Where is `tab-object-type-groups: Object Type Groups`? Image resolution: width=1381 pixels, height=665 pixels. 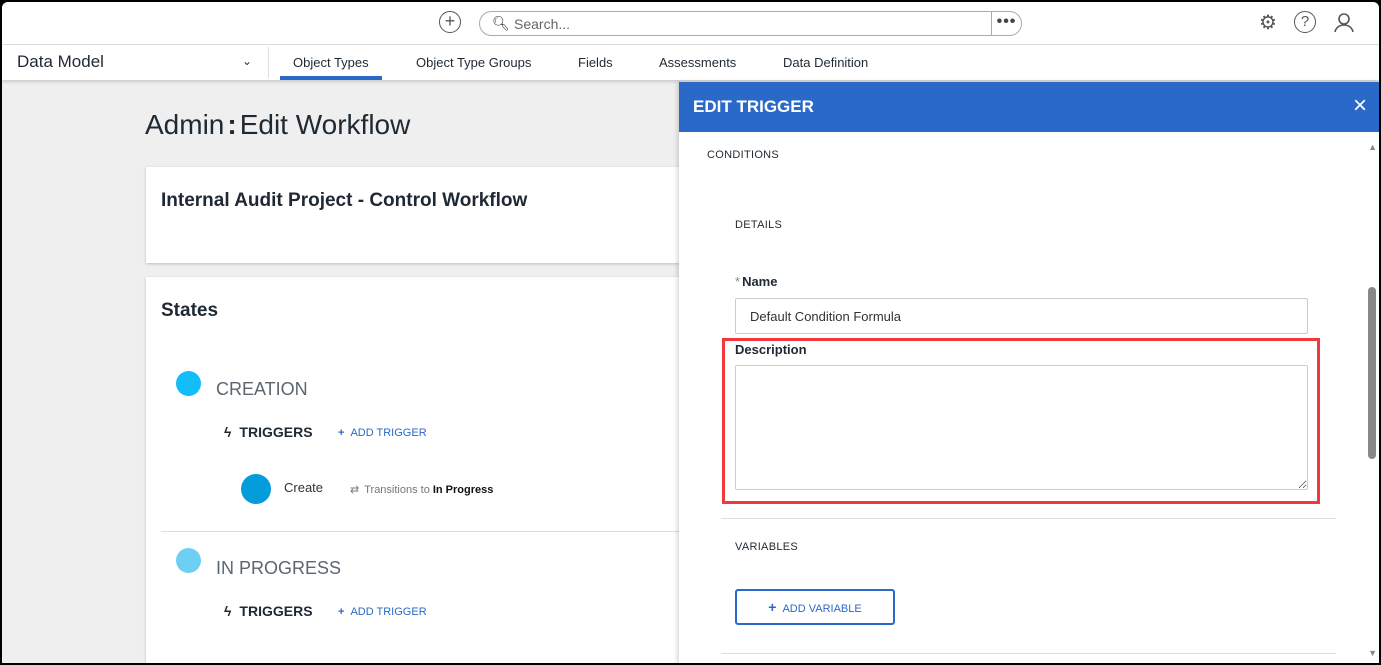 tab-object-type-groups: Object Type Groups is located at coordinates (473, 62).